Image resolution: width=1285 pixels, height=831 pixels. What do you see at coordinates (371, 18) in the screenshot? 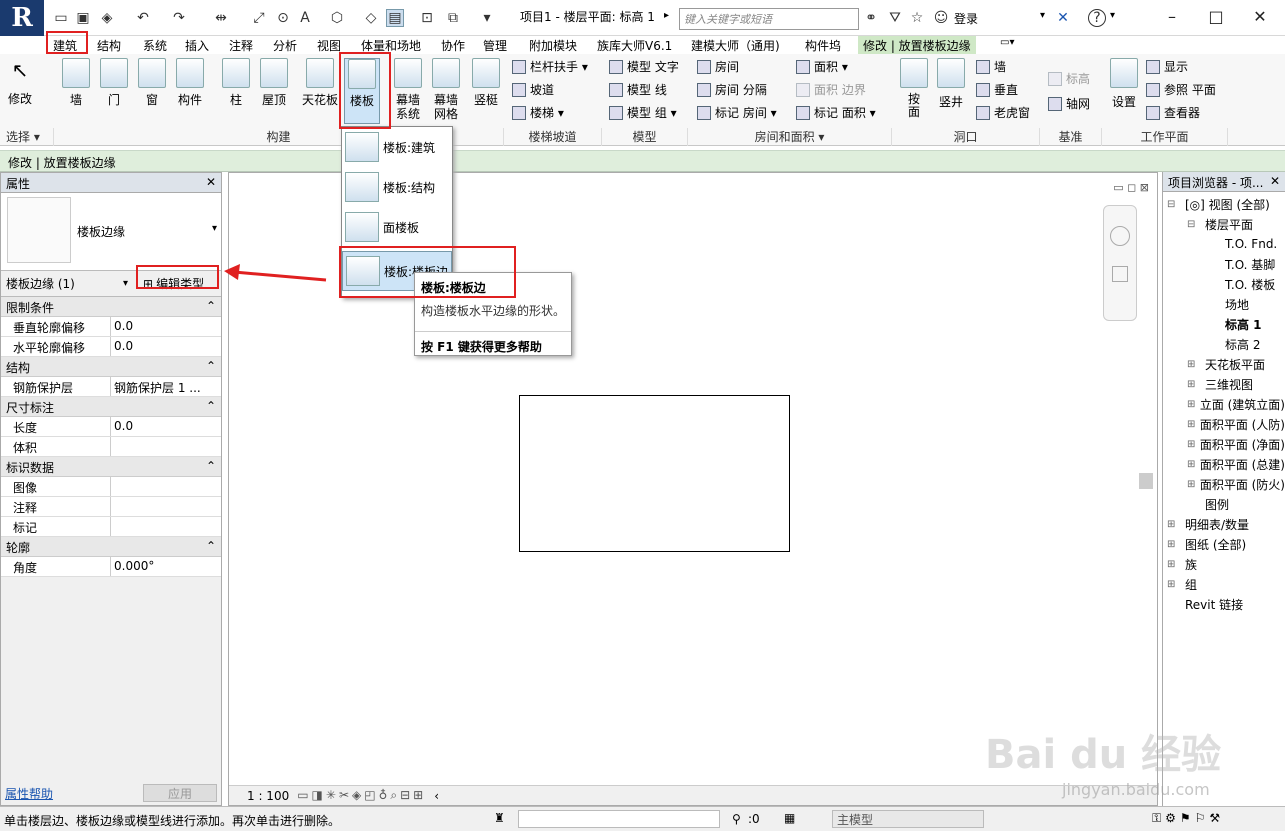
I see `section-icon: ◇` at bounding box center [371, 18].